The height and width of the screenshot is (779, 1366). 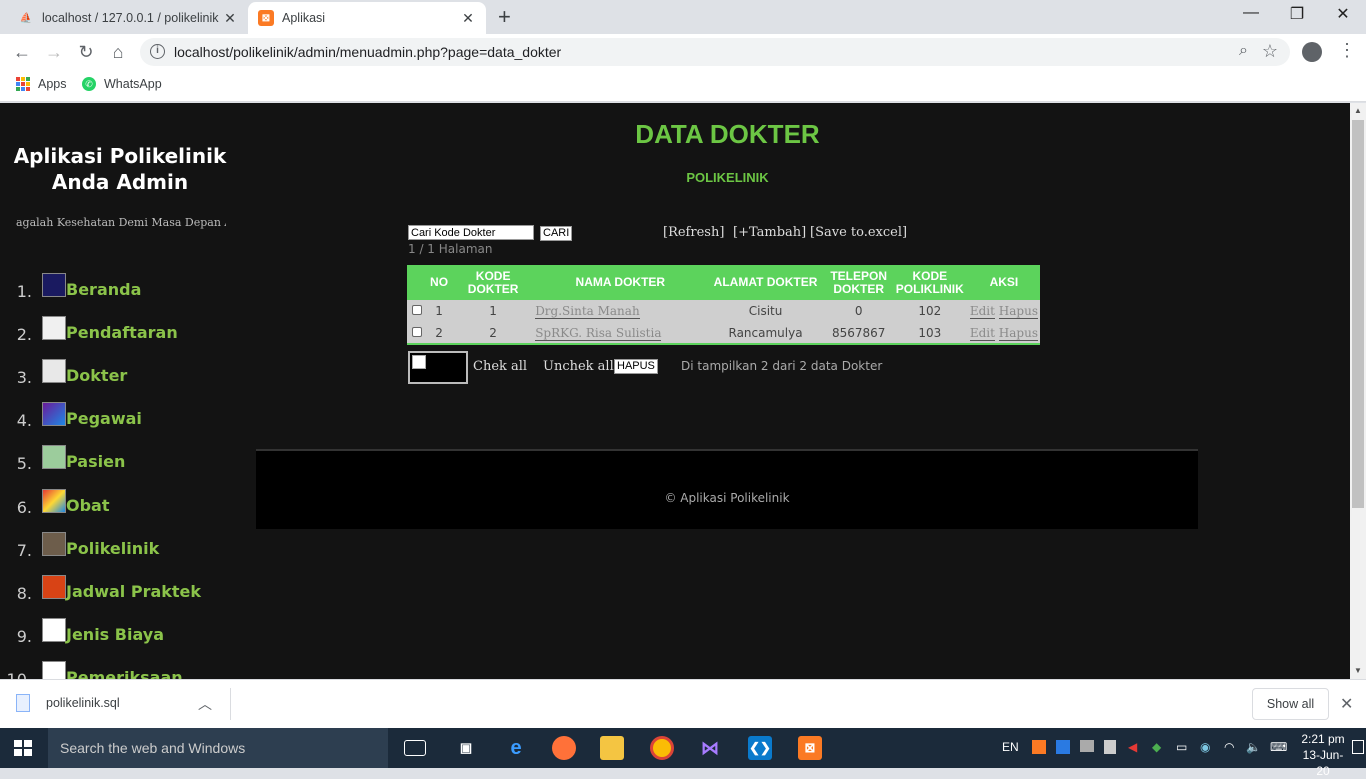 I want to click on visual-studio-icon: ⋈, so click(x=710, y=748).